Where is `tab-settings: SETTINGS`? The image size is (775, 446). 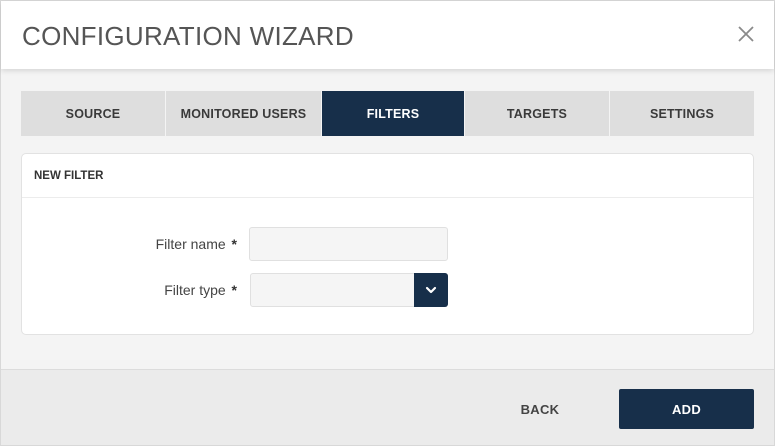 tab-settings: SETTINGS is located at coordinates (682, 113).